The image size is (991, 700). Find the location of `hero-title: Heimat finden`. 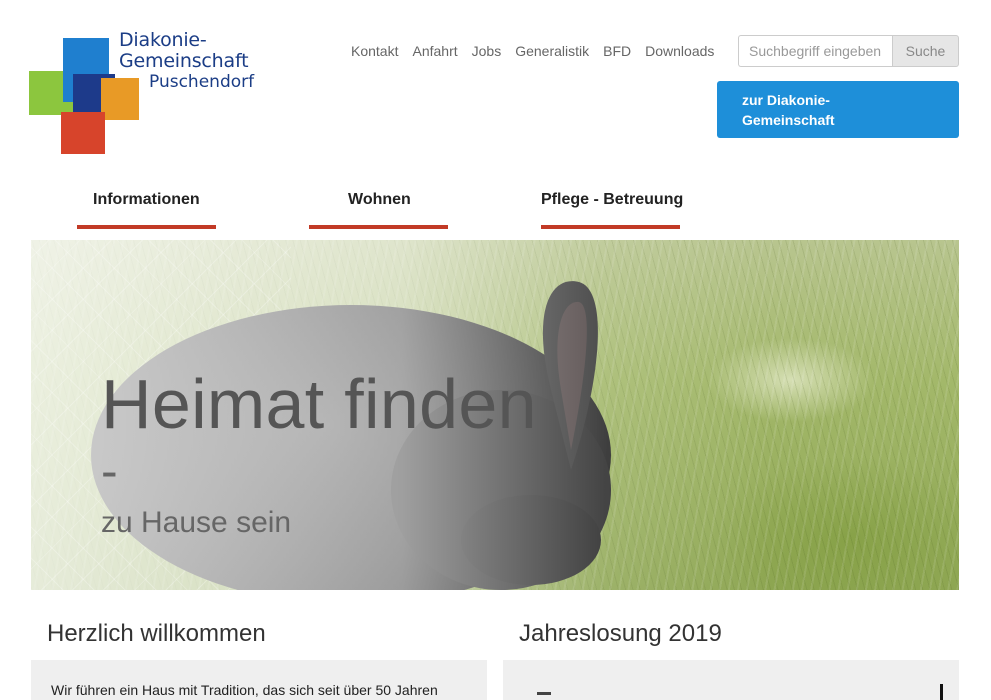

hero-title: Heimat finden is located at coordinates (319, 404).